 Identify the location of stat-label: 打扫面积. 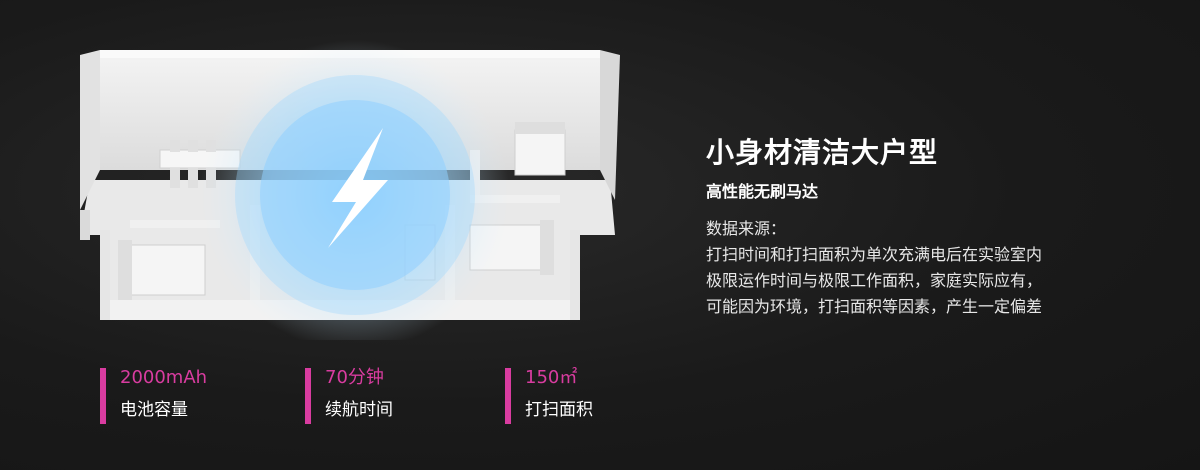
(559, 410).